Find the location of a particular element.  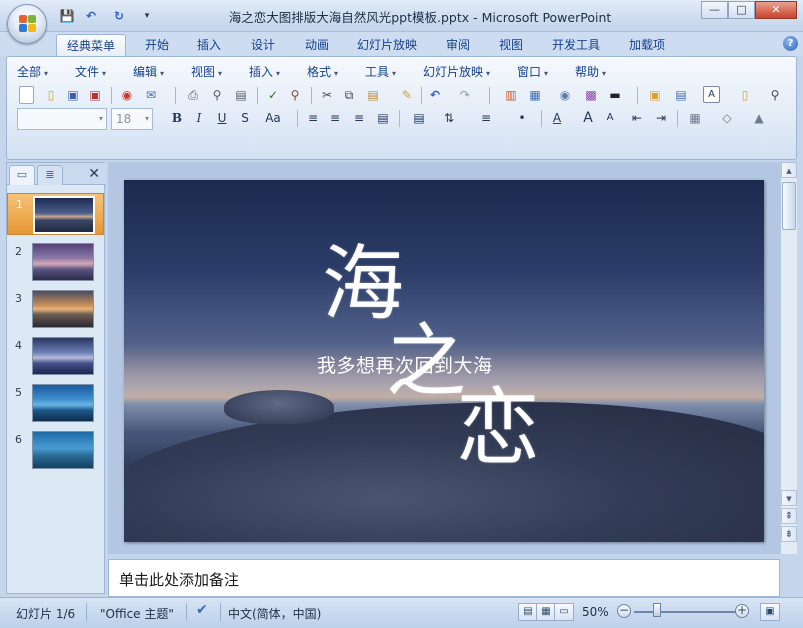

clip-art-icon: ◉ is located at coordinates (565, 95).